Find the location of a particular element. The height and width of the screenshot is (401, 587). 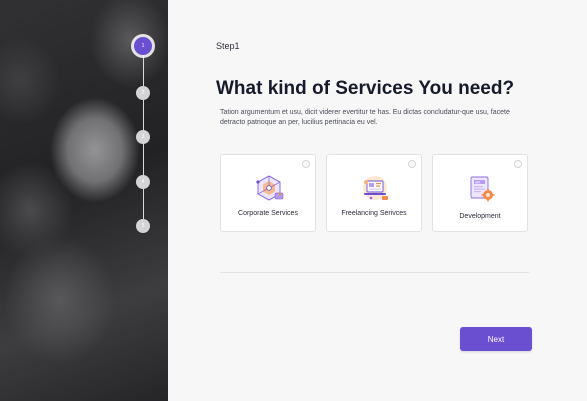

development-radio is located at coordinates (518, 164).